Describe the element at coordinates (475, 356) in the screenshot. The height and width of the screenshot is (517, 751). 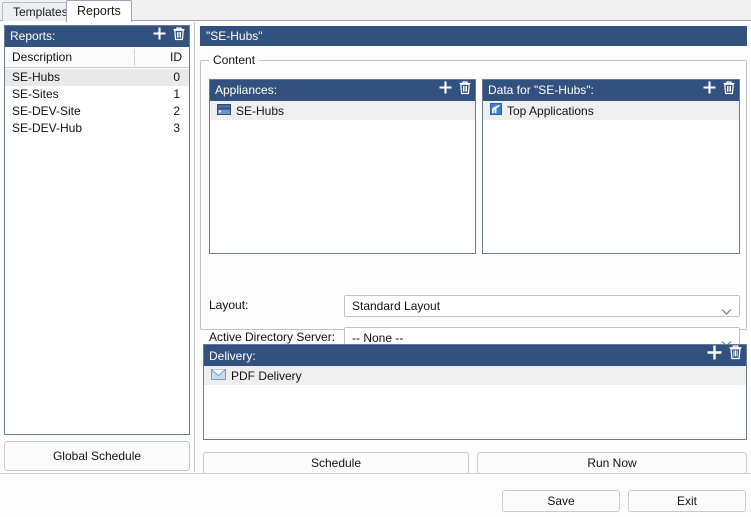
I see `delivery-header: Delivery:` at that location.